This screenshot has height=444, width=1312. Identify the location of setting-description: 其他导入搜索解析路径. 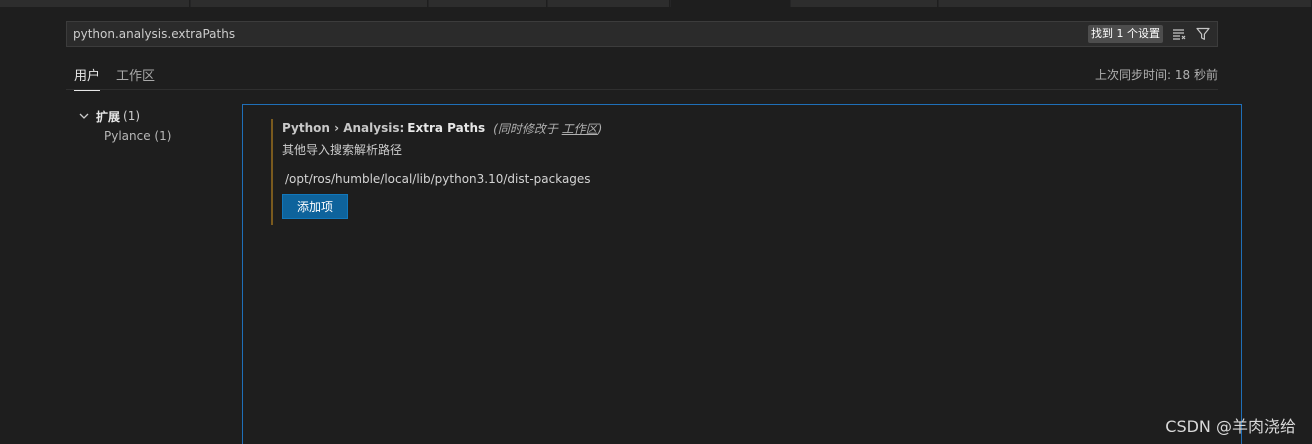
(342, 150).